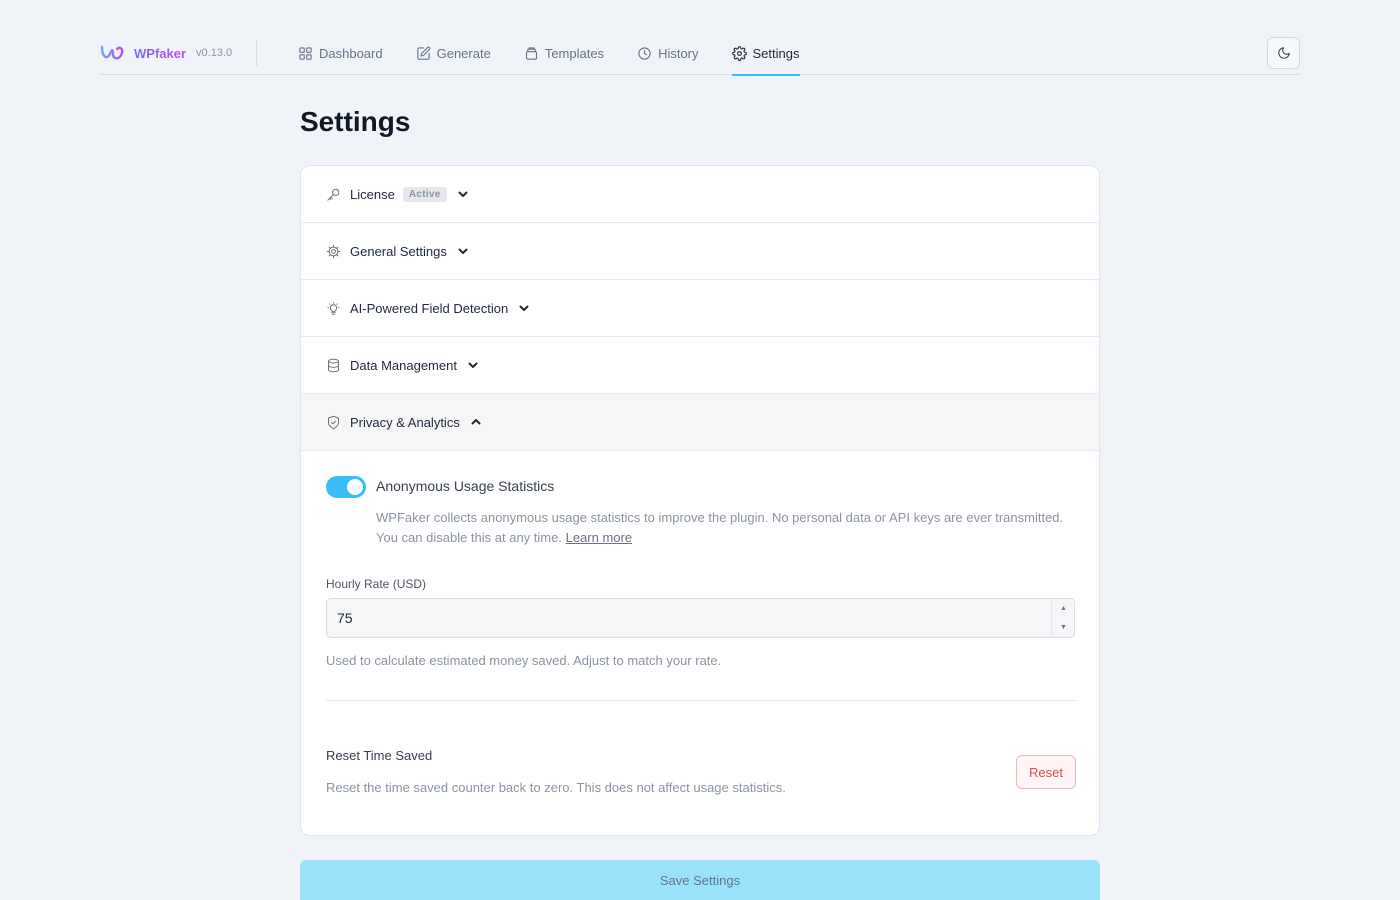  Describe the element at coordinates (644, 53) in the screenshot. I see `clock-icon` at that location.